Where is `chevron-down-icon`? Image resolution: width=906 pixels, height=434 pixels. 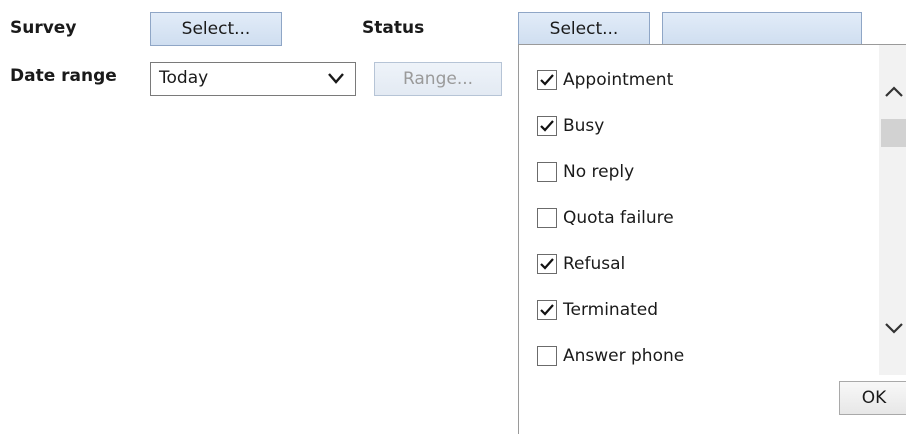 chevron-down-icon is located at coordinates (336, 78).